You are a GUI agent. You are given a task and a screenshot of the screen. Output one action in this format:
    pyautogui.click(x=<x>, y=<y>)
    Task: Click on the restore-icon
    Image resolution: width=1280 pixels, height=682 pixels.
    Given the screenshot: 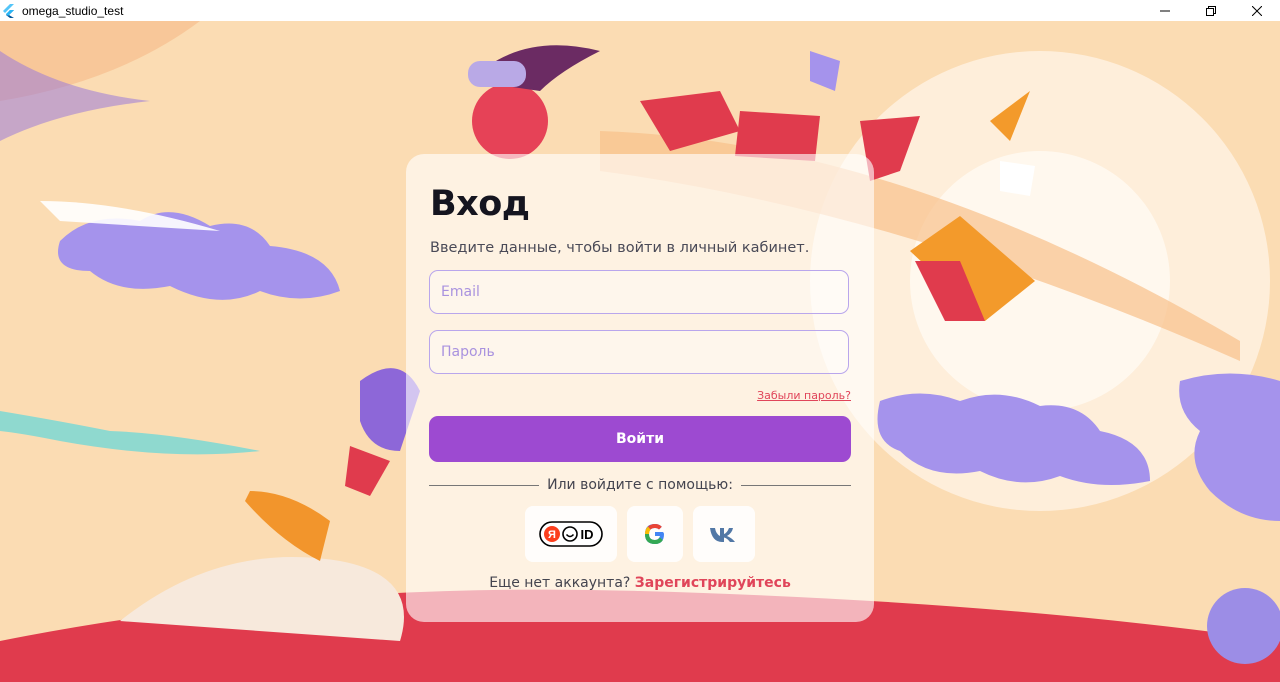 What is the action you would take?
    pyautogui.click(x=1211, y=10)
    